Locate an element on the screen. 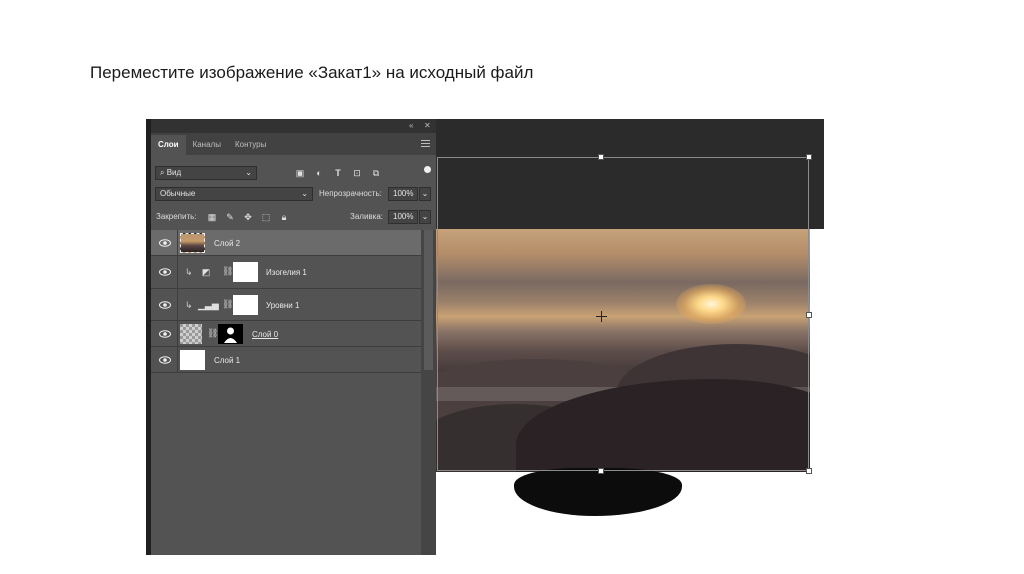  layer-name: Слой 0 is located at coordinates (265, 335).